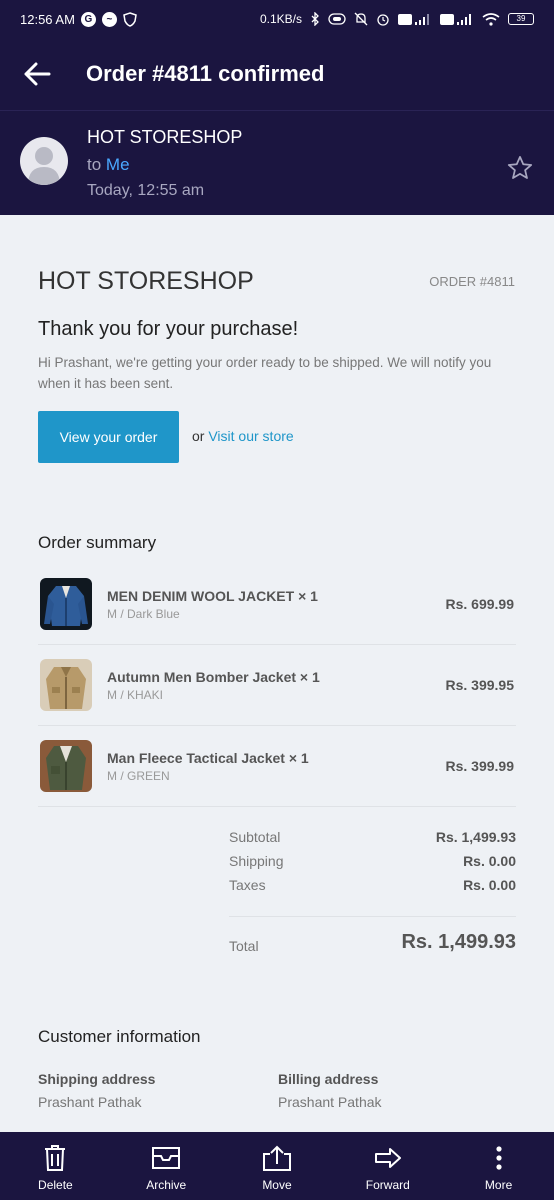 The image size is (554, 1200). What do you see at coordinates (372, 841) in the screenshot?
I see `subtotal-row: Subtotal Rs. 1,499.93` at bounding box center [372, 841].